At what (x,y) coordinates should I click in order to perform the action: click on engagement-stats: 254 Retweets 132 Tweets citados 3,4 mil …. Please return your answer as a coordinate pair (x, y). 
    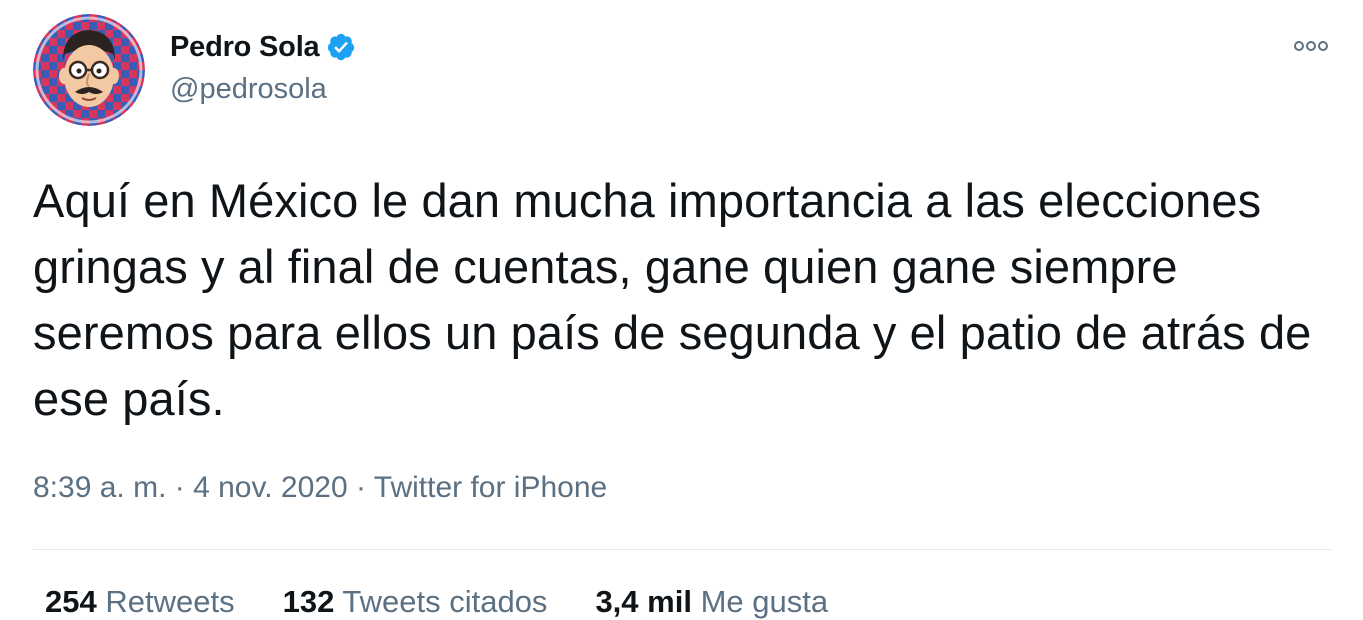
    Looking at the image, I should click on (460, 602).